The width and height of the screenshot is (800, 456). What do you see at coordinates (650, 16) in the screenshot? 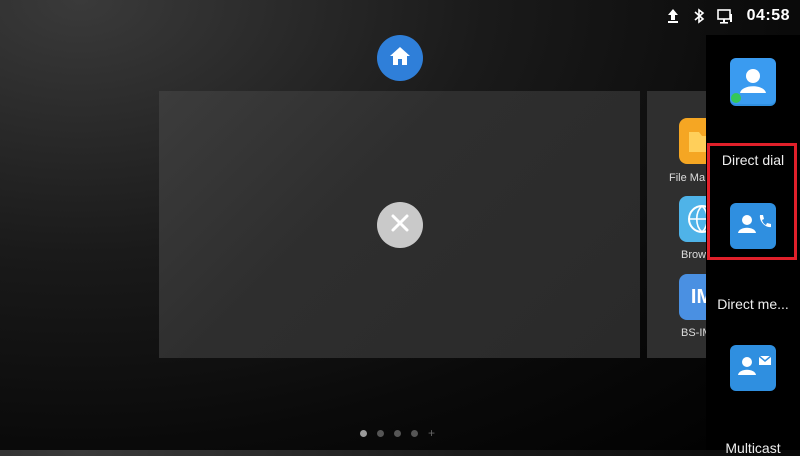
I see `status-bar: 04:58` at bounding box center [650, 16].